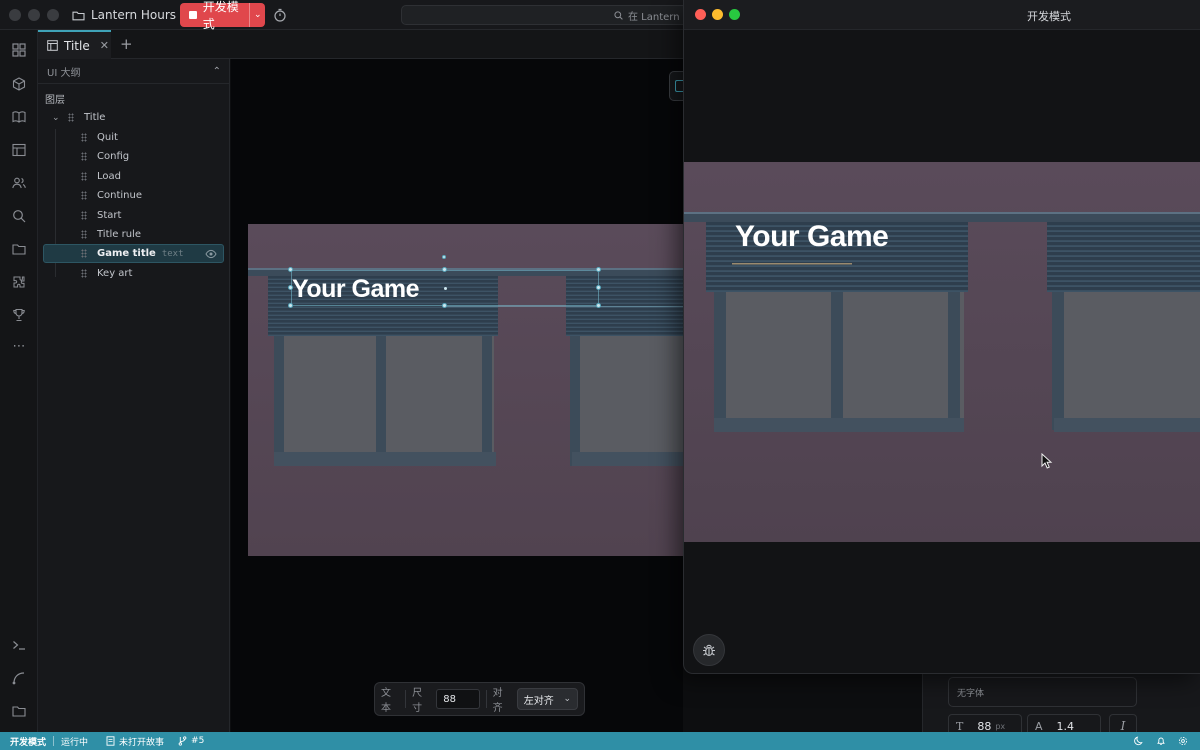 Image resolution: width=1200 pixels, height=750 pixels. I want to click on tab-title: Title ✕, so click(74, 44).